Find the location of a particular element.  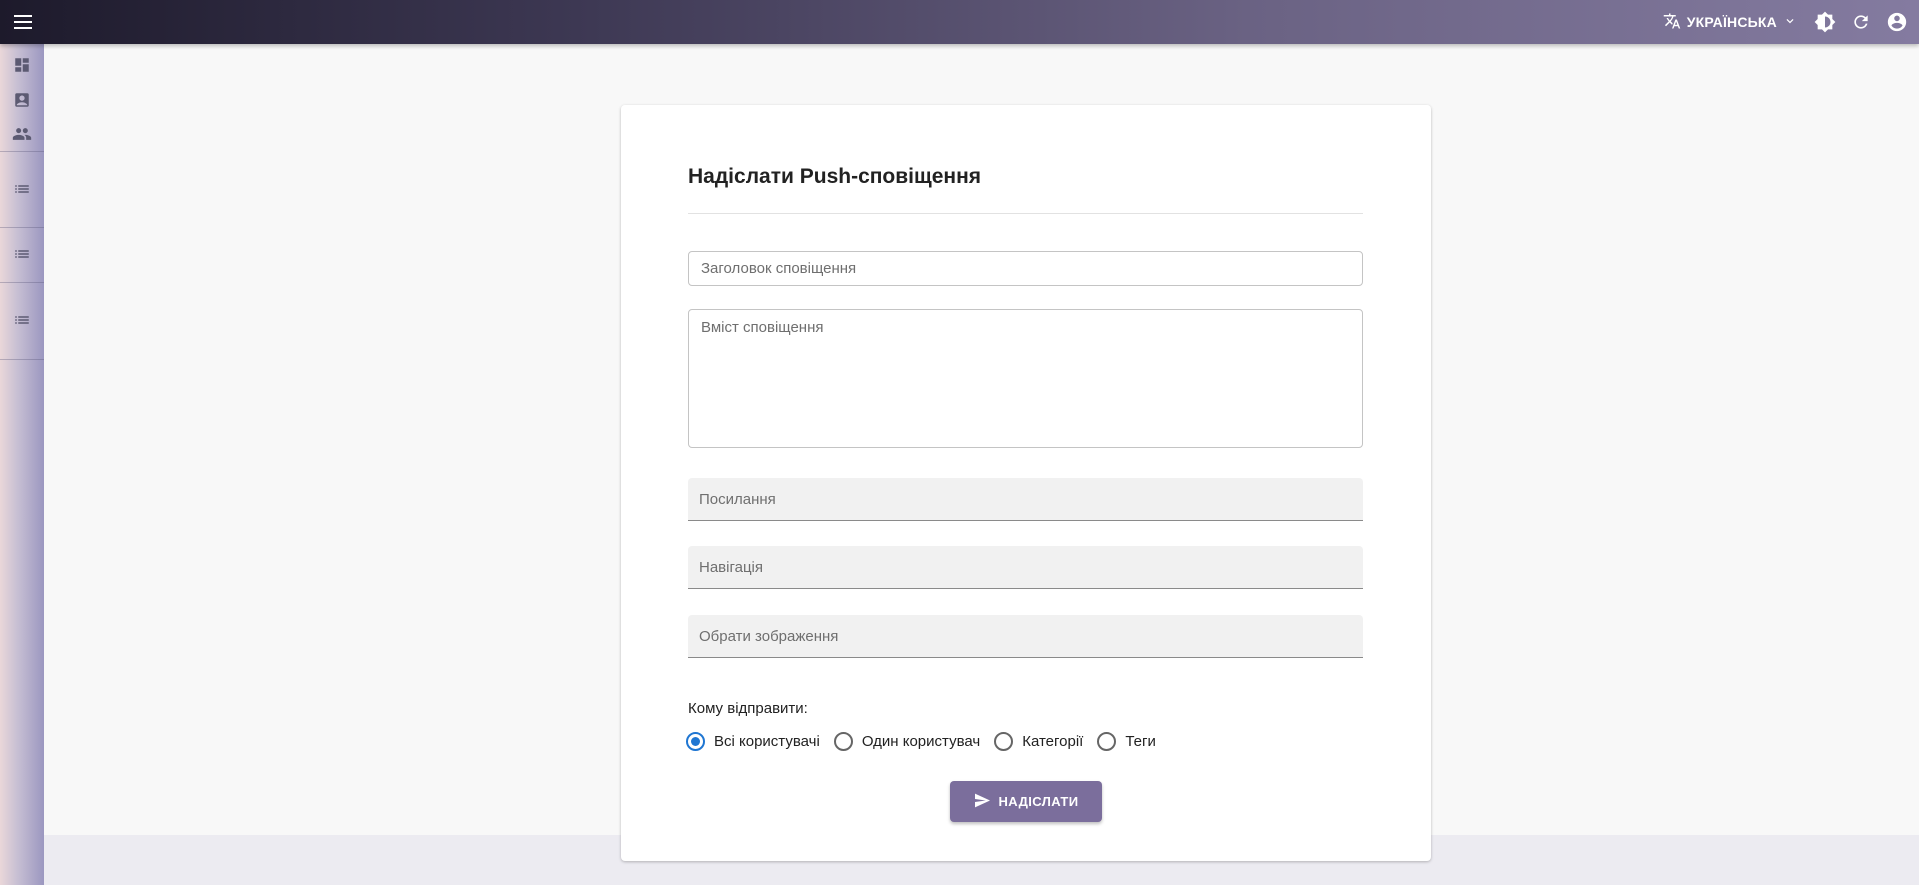

language-selector: УКРАЇНСЬКА is located at coordinates (1732, 22).